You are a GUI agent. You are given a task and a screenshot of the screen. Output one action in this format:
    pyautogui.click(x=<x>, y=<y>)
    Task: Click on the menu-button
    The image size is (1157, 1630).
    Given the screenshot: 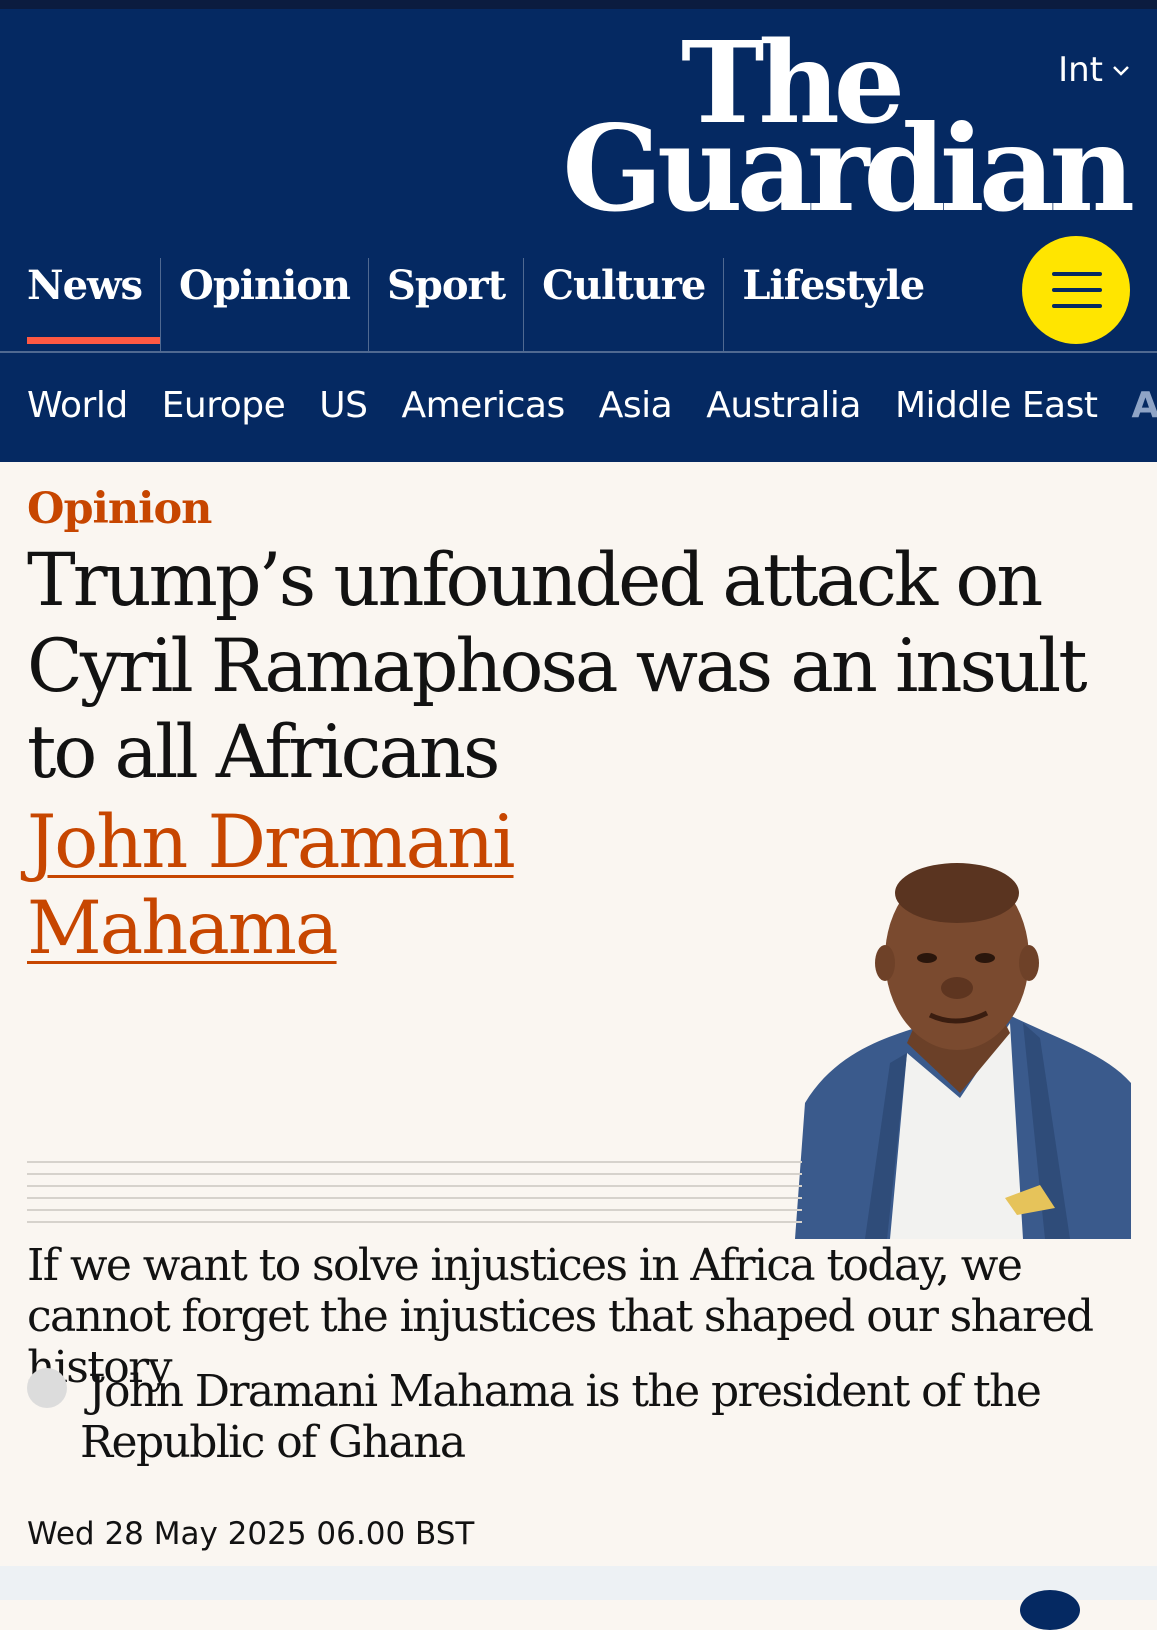 What is the action you would take?
    pyautogui.click(x=1076, y=290)
    